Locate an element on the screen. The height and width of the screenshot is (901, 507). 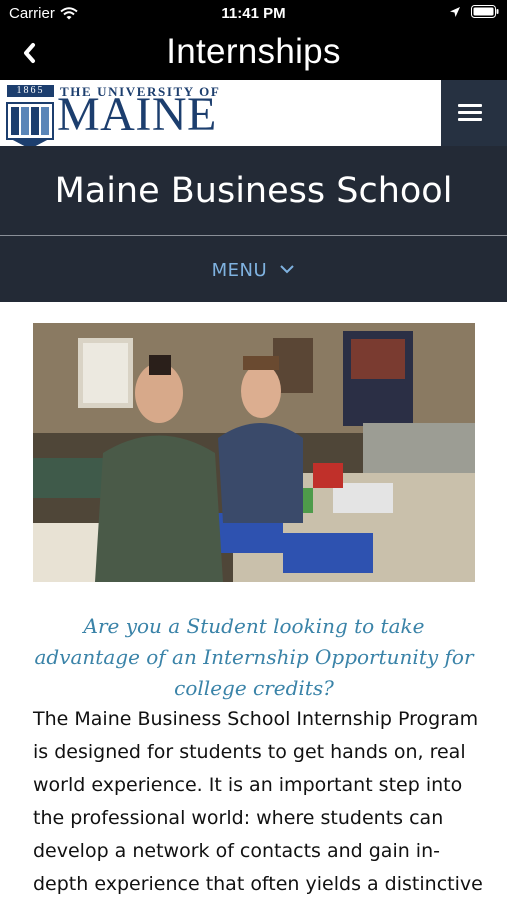
menu-toggle: MENU is located at coordinates (253, 270).